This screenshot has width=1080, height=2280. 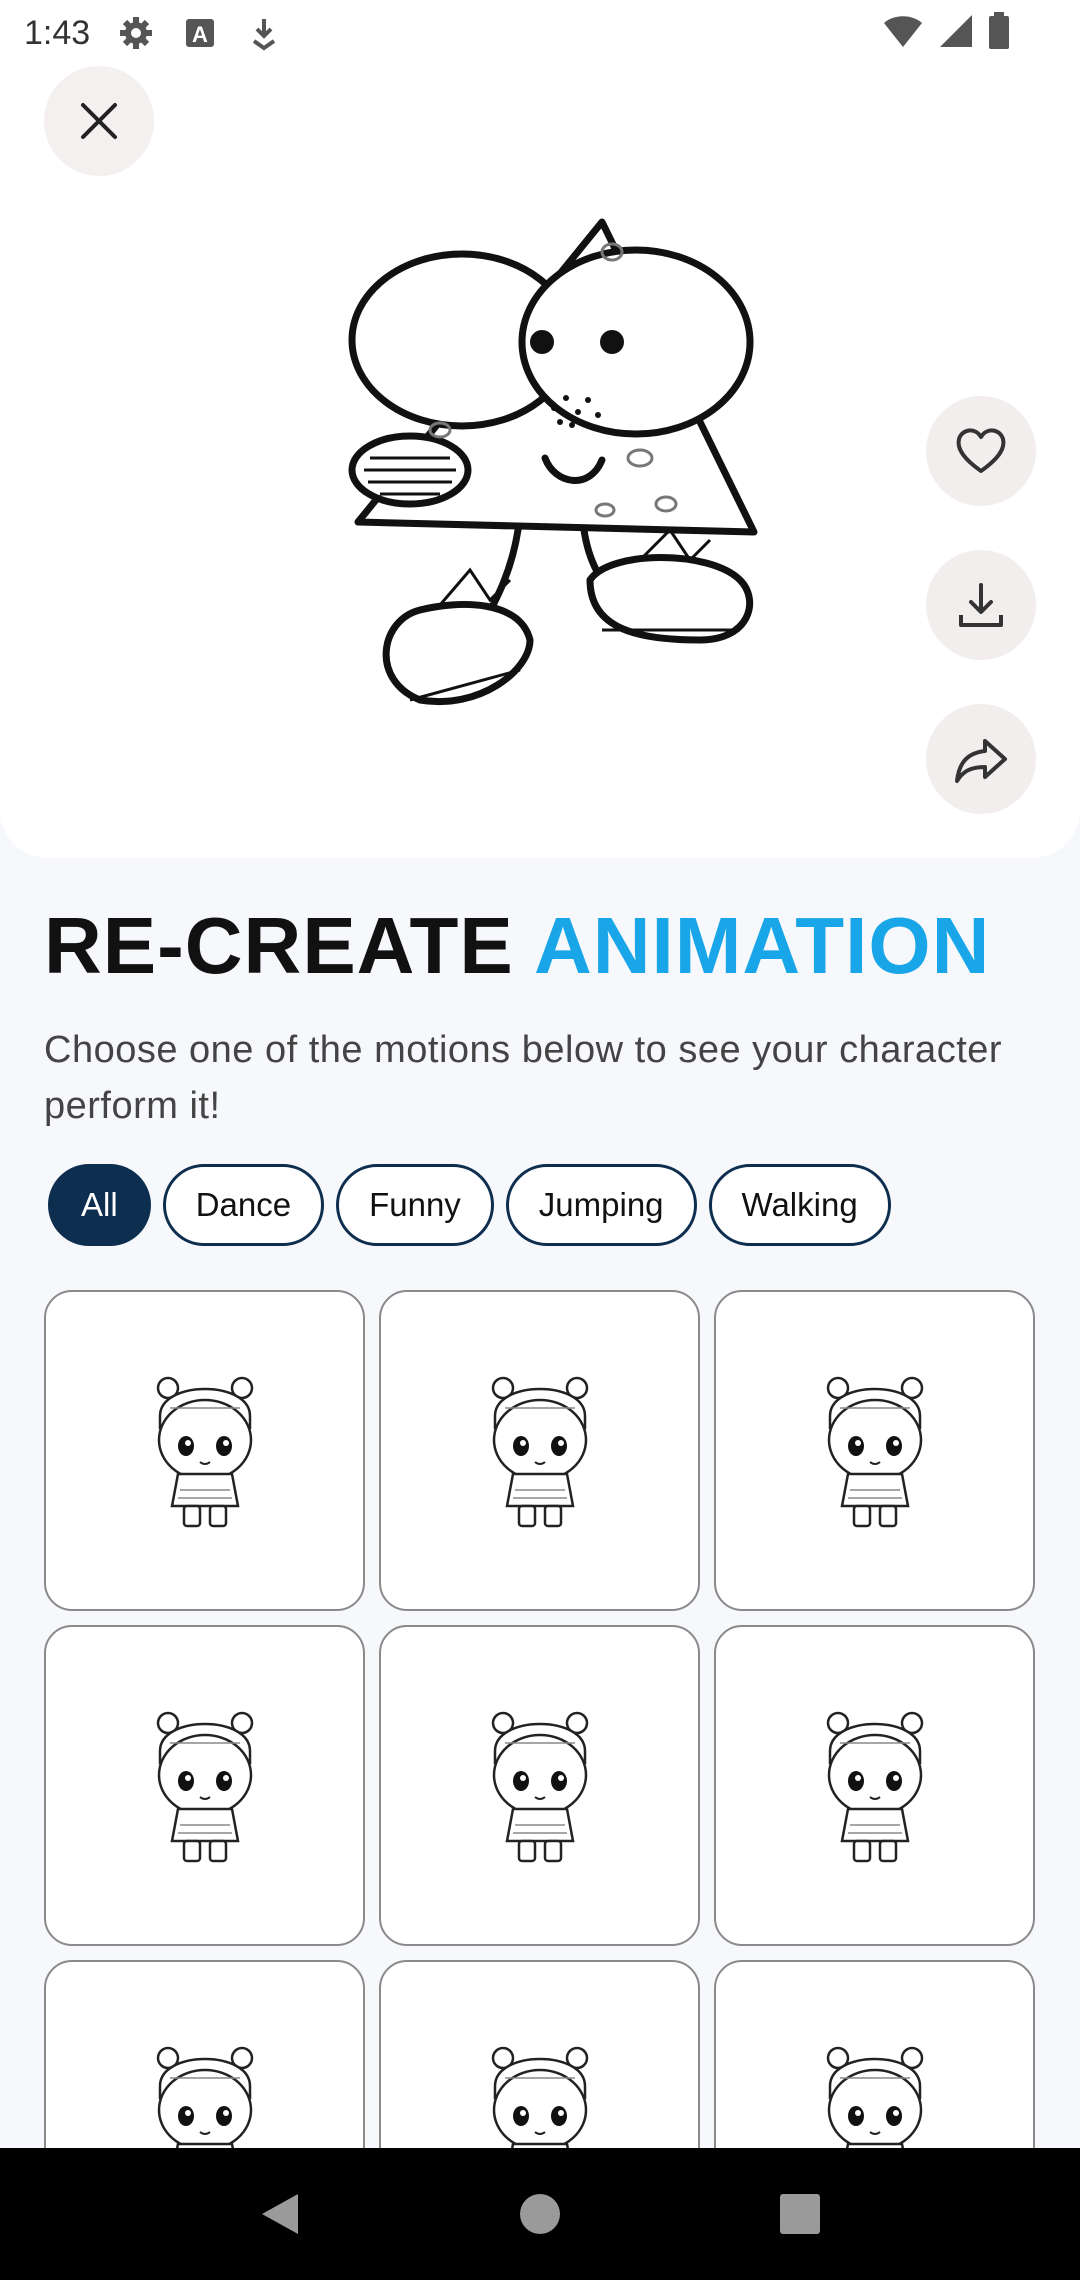 I want to click on status-time: 1:43, so click(x=57, y=32).